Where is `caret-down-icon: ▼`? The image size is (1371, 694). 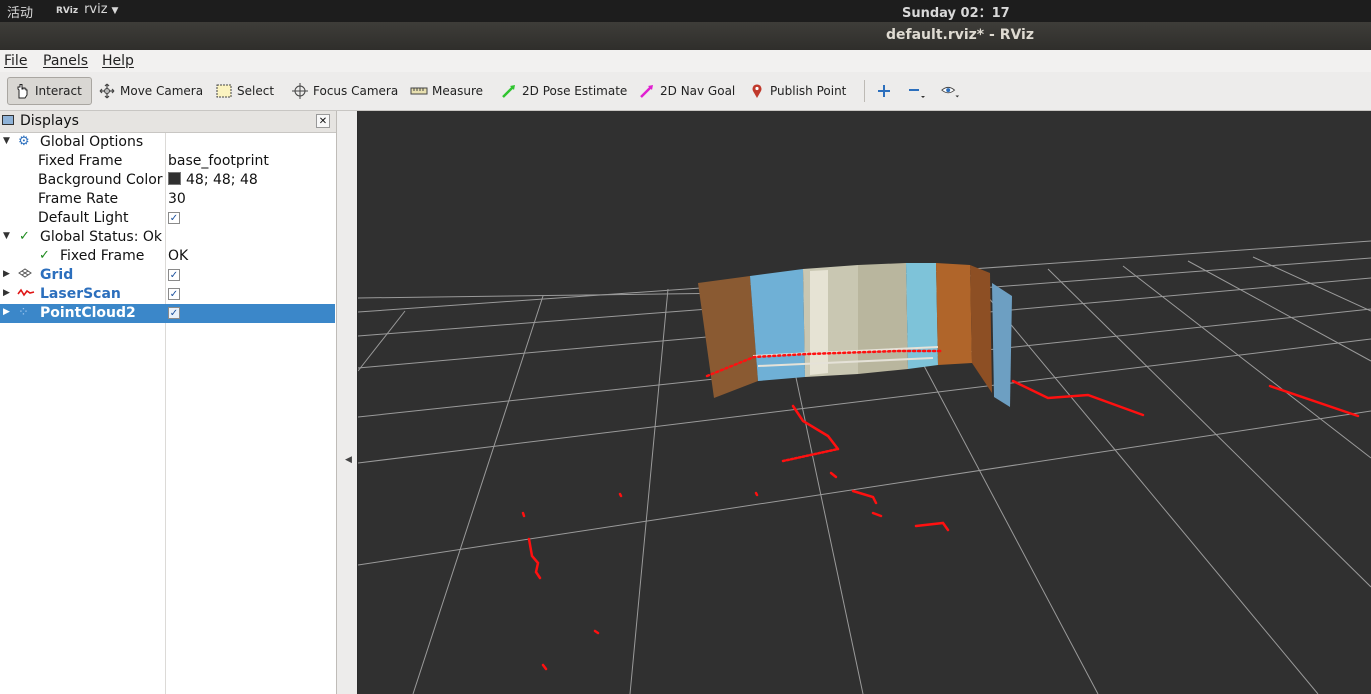
caret-down-icon: ▼ is located at coordinates (115, 11).